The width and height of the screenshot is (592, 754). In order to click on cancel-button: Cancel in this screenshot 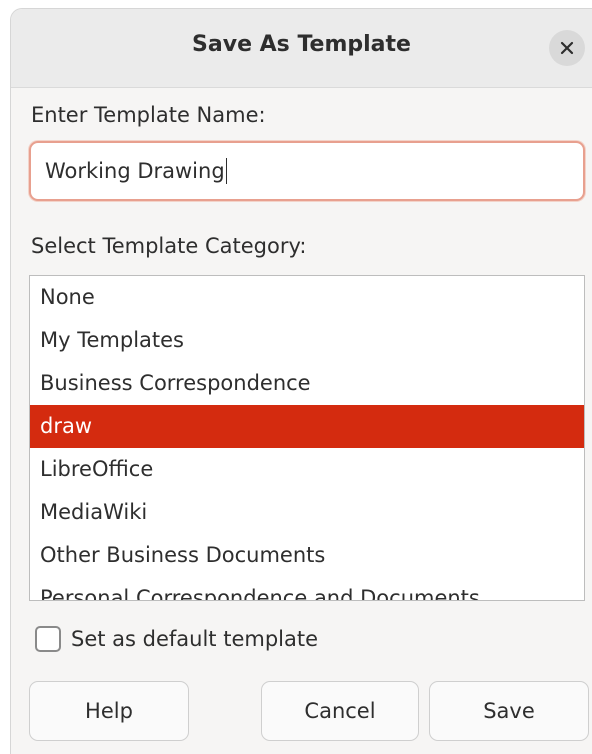, I will do `click(340, 711)`.